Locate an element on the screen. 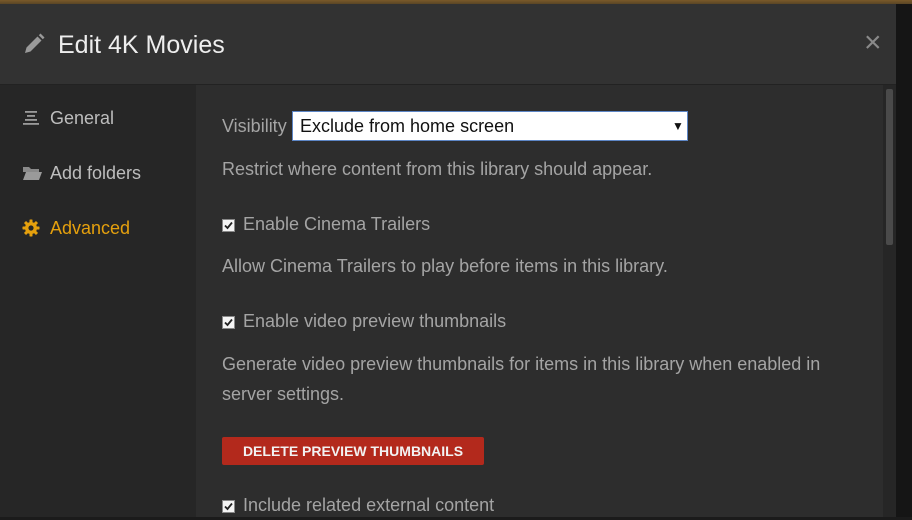 The image size is (912, 520). sidebar-item-label: Add folders is located at coordinates (96, 173).